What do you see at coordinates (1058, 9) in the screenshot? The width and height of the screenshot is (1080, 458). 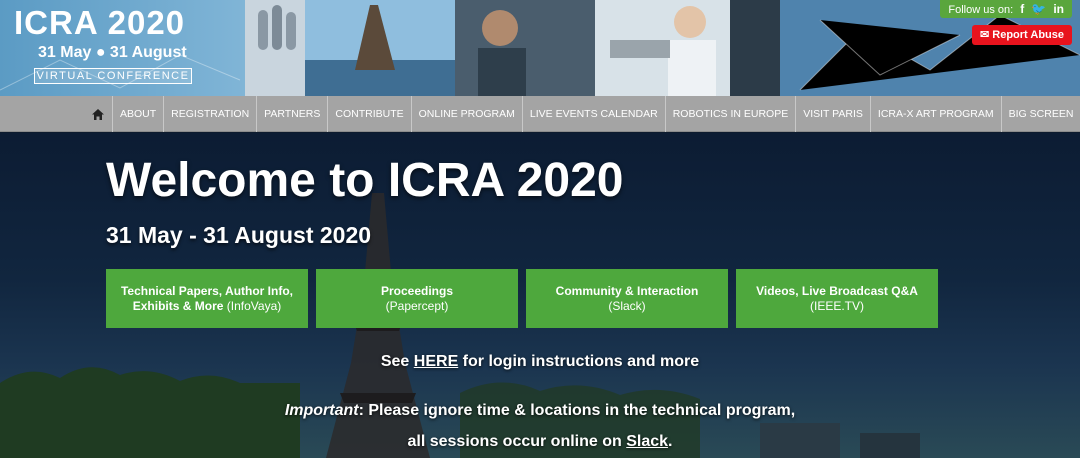 I see `linkedin-icon: in` at bounding box center [1058, 9].